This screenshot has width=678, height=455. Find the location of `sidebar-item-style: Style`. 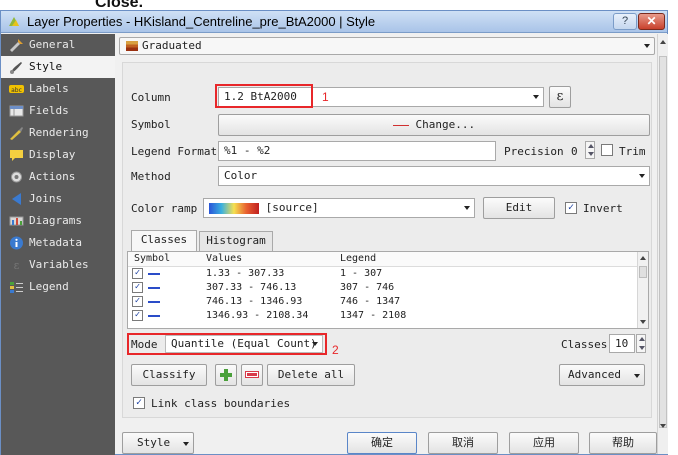

sidebar-item-style: Style is located at coordinates (58, 67).